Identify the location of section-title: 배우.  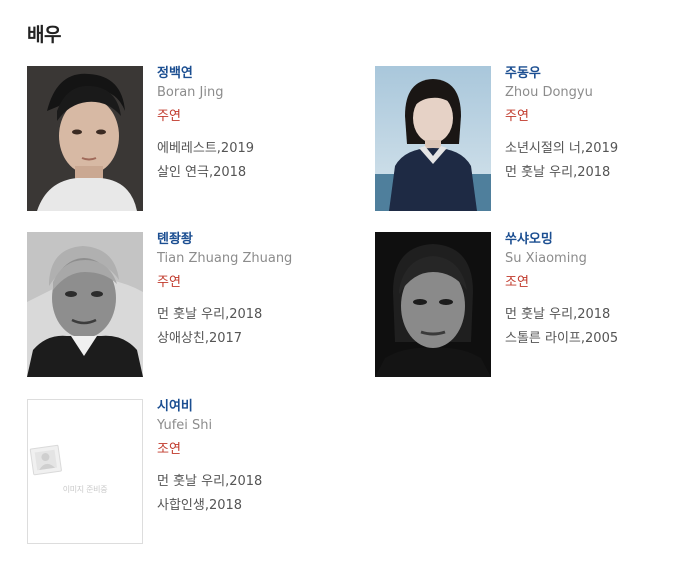
(44, 35).